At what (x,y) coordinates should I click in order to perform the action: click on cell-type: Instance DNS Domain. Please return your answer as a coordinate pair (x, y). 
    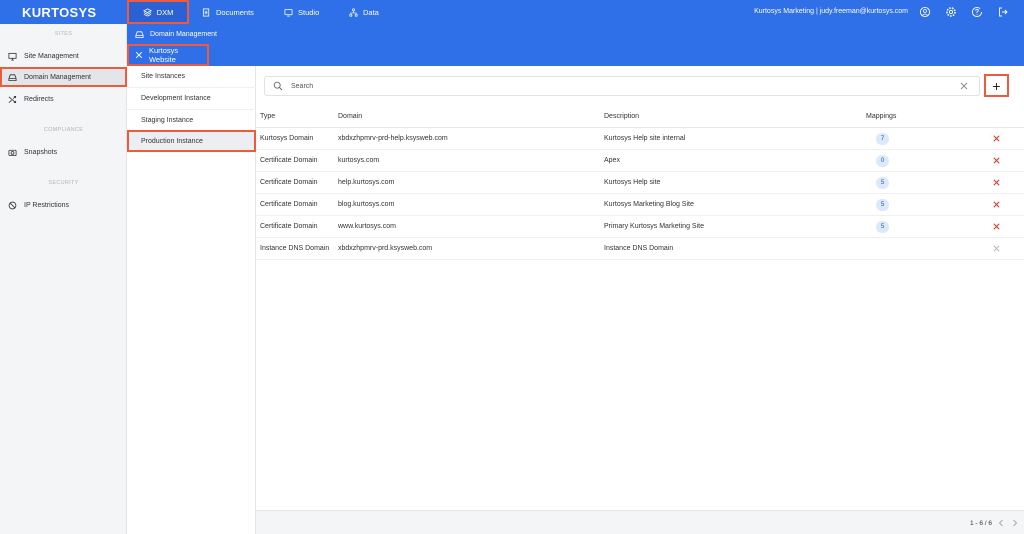
    Looking at the image, I should click on (295, 248).